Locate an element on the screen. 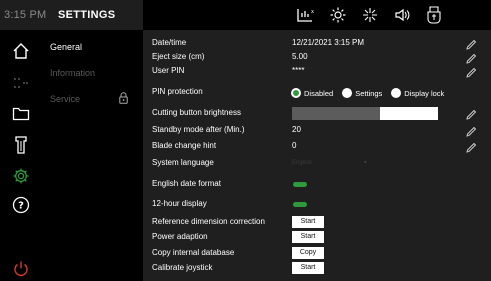  category-general: General is located at coordinates (66, 47).